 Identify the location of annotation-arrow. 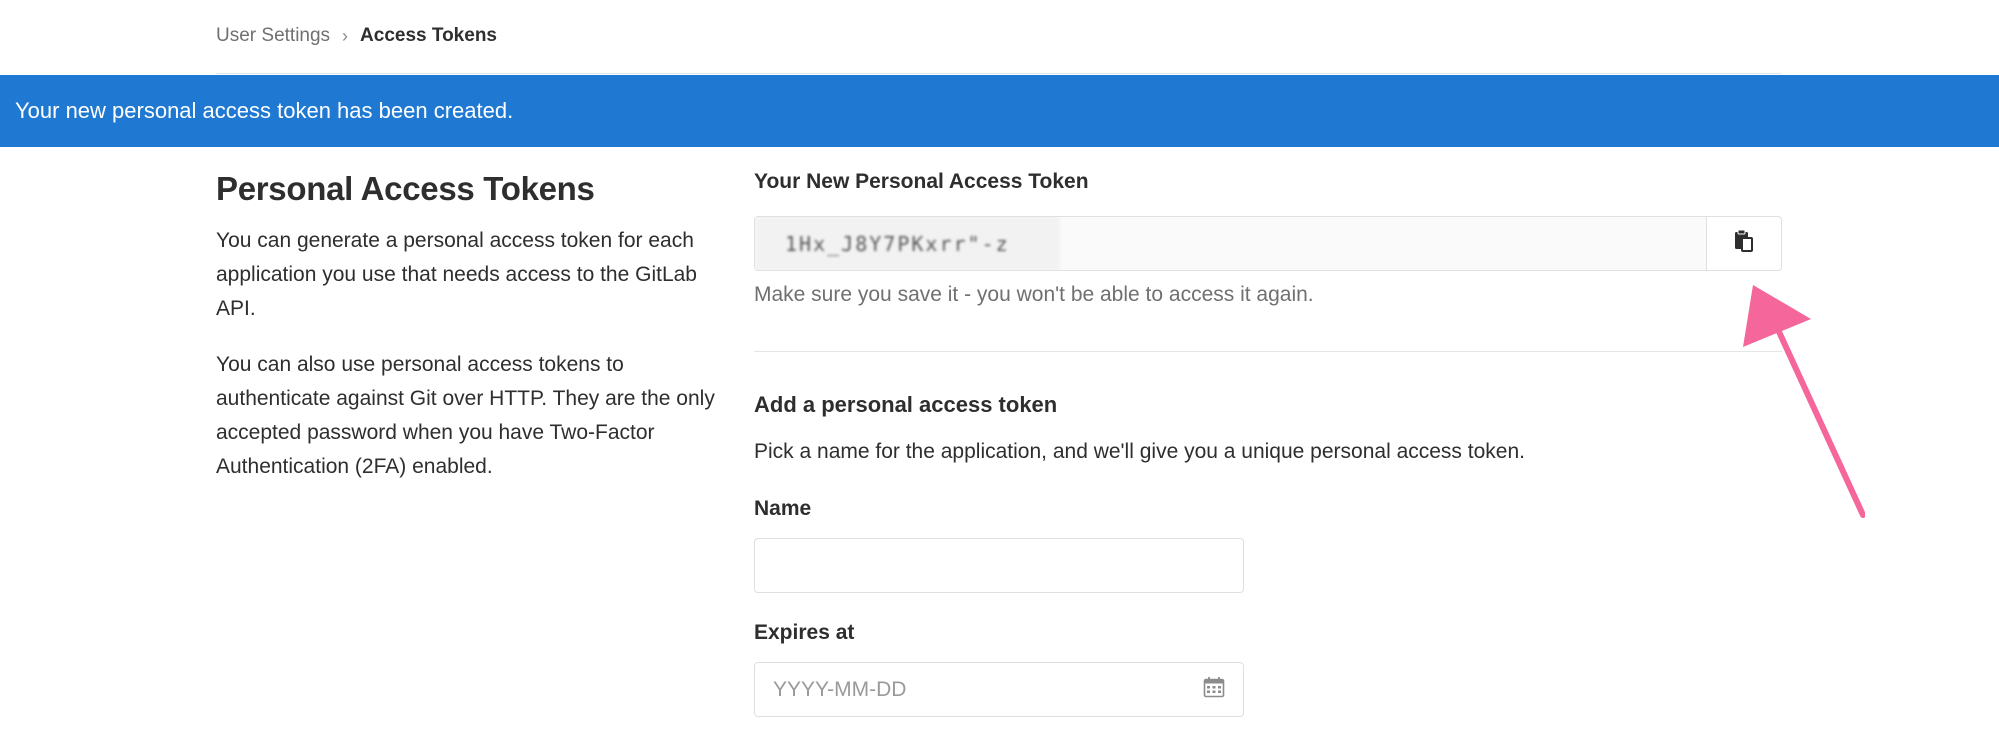
(1804, 401).